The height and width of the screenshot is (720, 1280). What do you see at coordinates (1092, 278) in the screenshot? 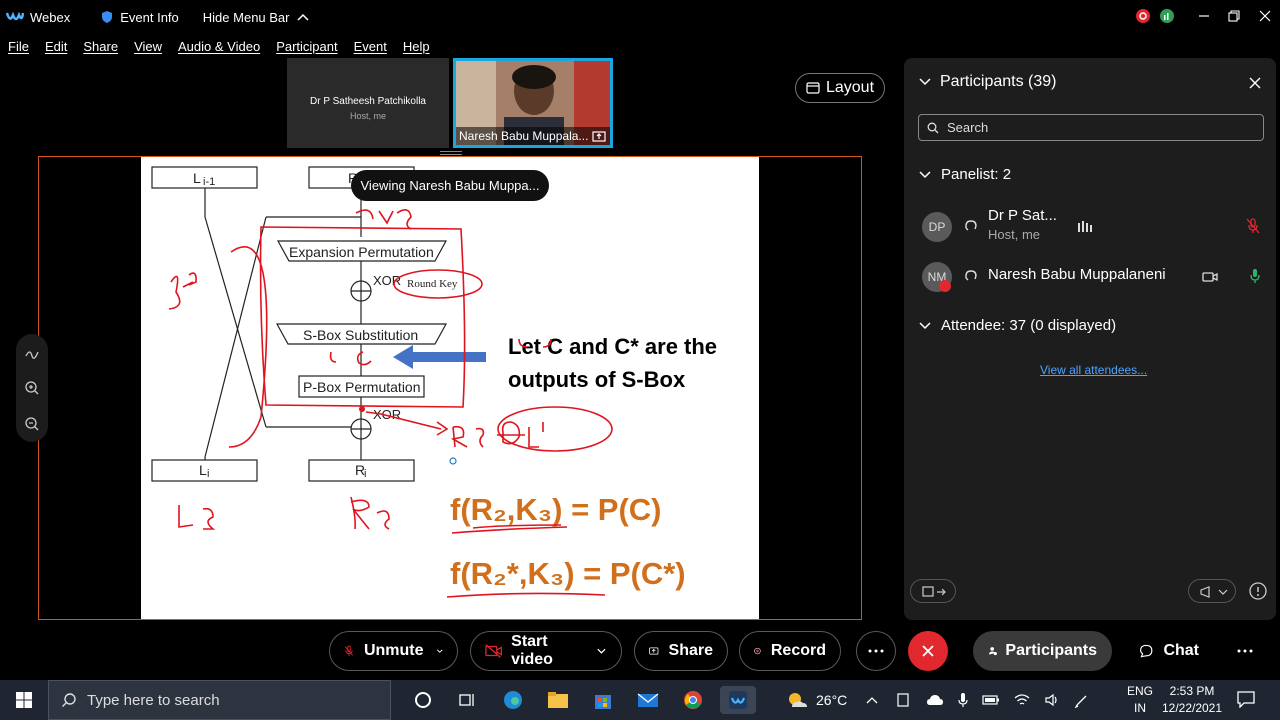
I see `participant-row: NM Naresh Babu Muppalaneni` at bounding box center [1092, 278].